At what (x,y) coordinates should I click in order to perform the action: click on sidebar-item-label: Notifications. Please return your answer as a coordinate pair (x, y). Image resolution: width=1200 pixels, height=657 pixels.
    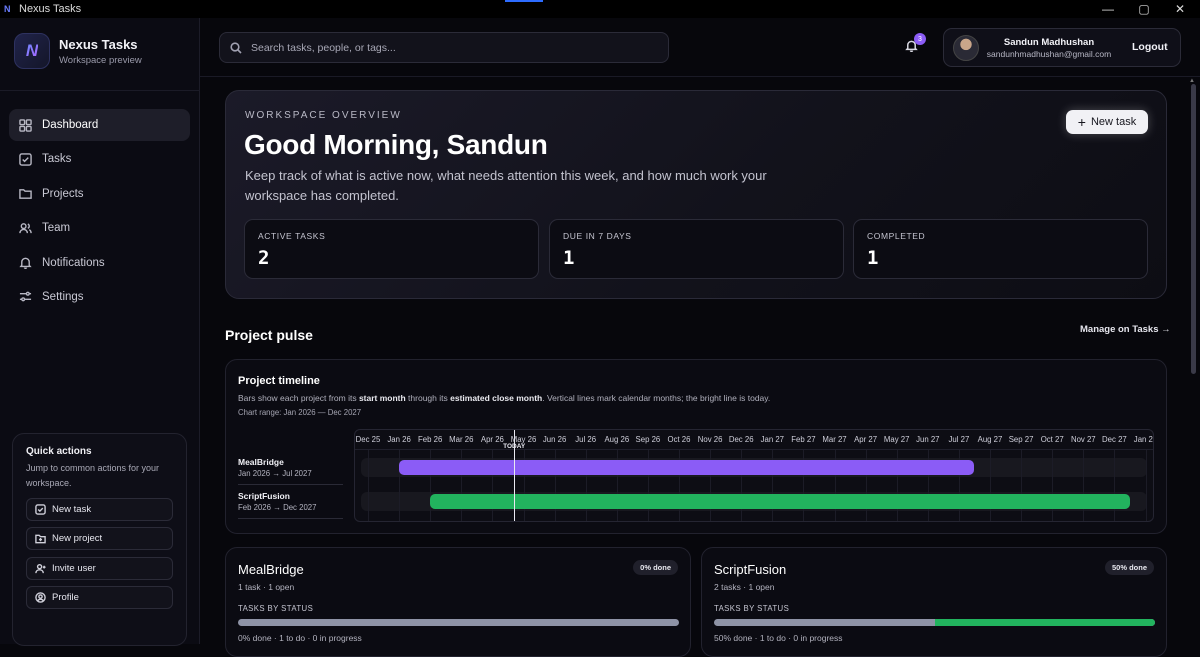
    Looking at the image, I should click on (73, 262).